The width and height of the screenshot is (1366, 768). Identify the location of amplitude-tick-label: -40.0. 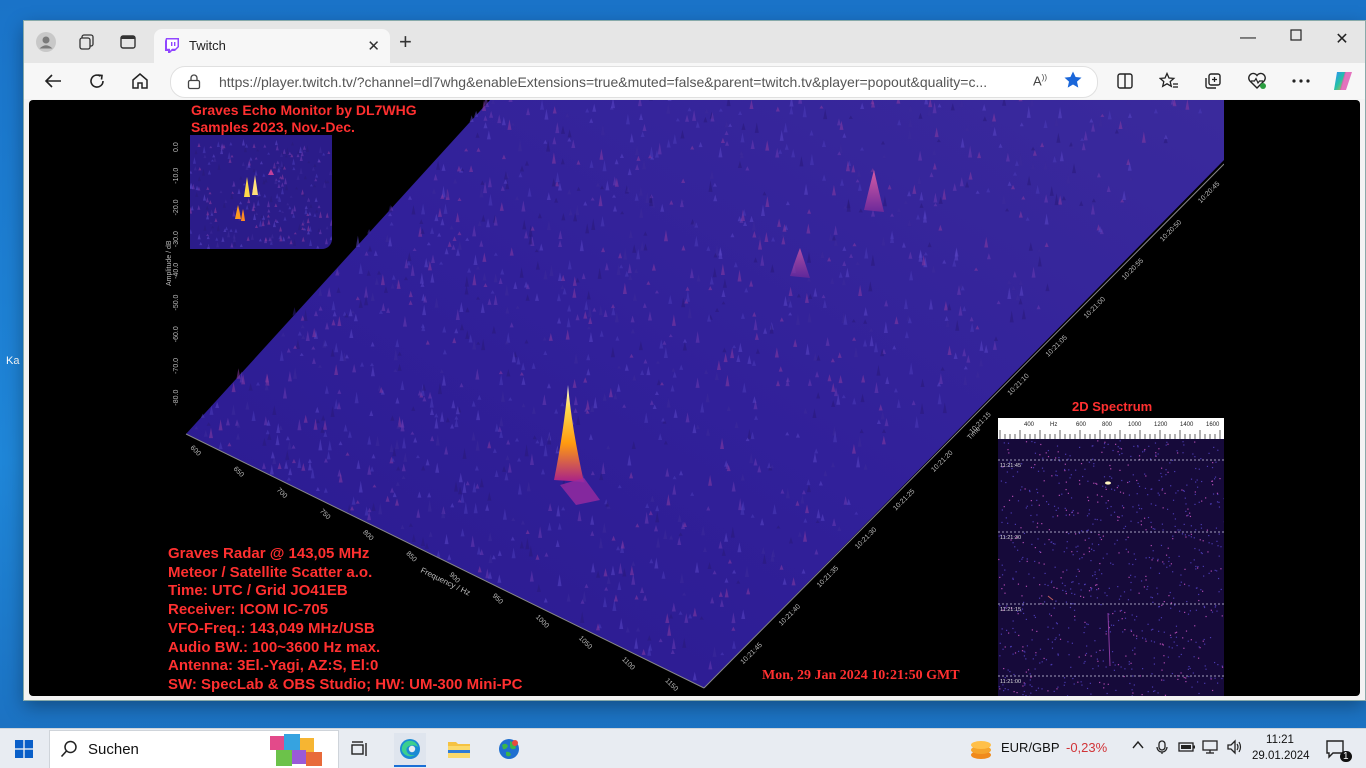
(176, 271).